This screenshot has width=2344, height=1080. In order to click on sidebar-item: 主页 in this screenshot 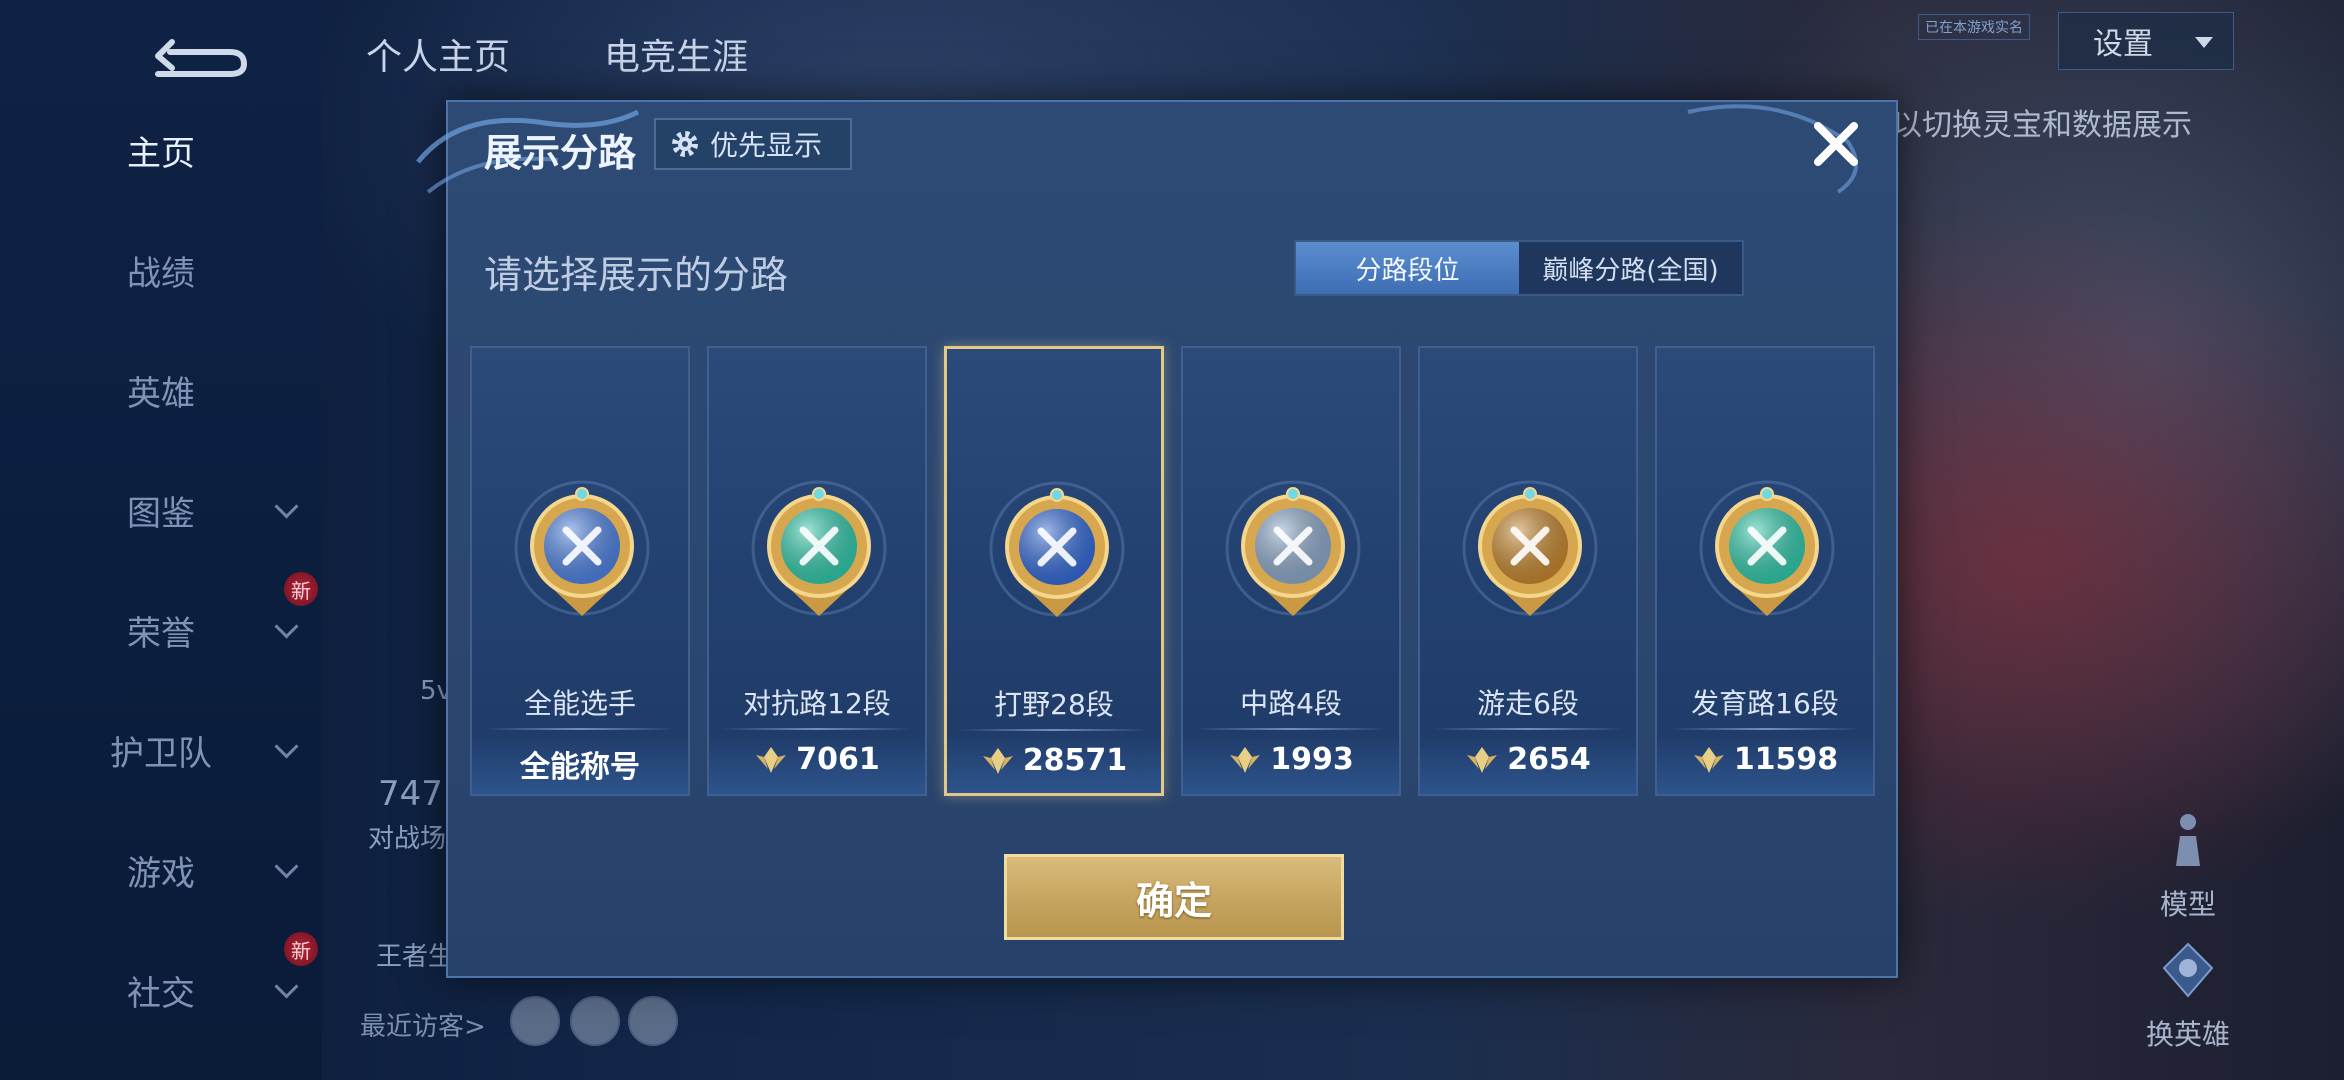, I will do `click(161, 150)`.